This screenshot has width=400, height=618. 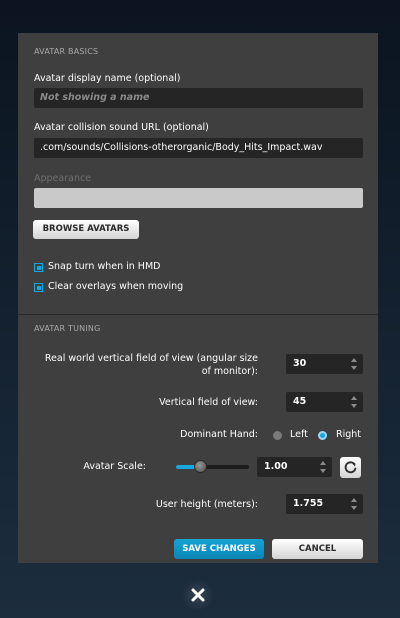 I want to click on reset-scale-button, so click(x=350, y=467).